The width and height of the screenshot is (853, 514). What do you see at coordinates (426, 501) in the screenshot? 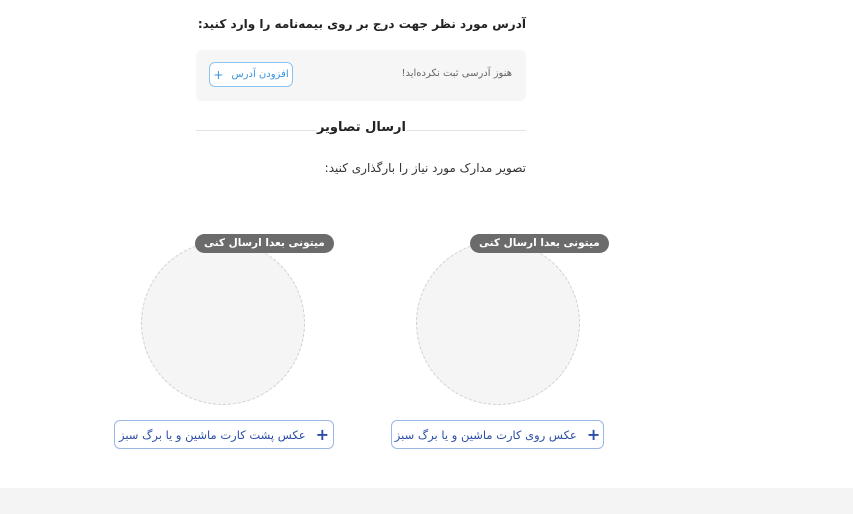
I see `footer-band` at bounding box center [426, 501].